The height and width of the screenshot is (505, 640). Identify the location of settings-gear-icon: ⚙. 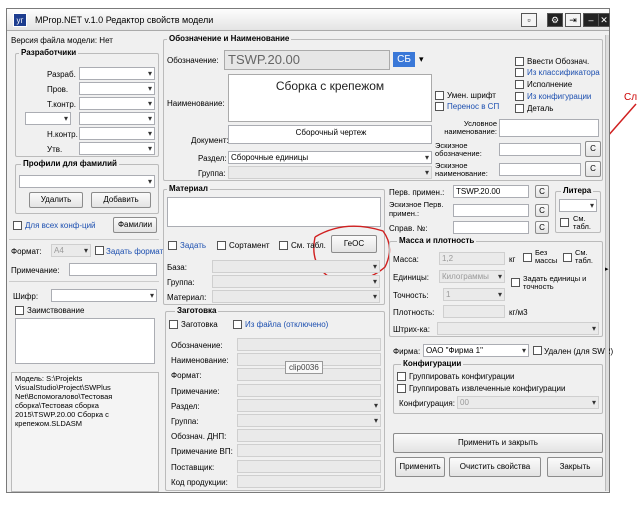
(555, 20).